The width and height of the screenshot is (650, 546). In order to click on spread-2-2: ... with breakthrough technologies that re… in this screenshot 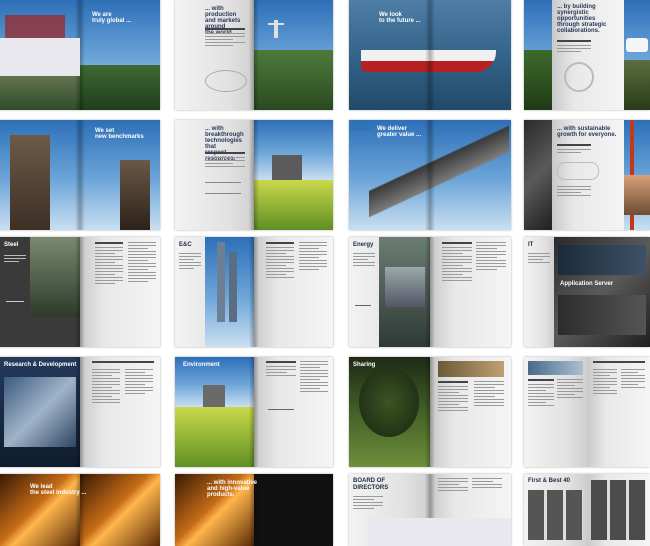, I will do `click(254, 175)`.